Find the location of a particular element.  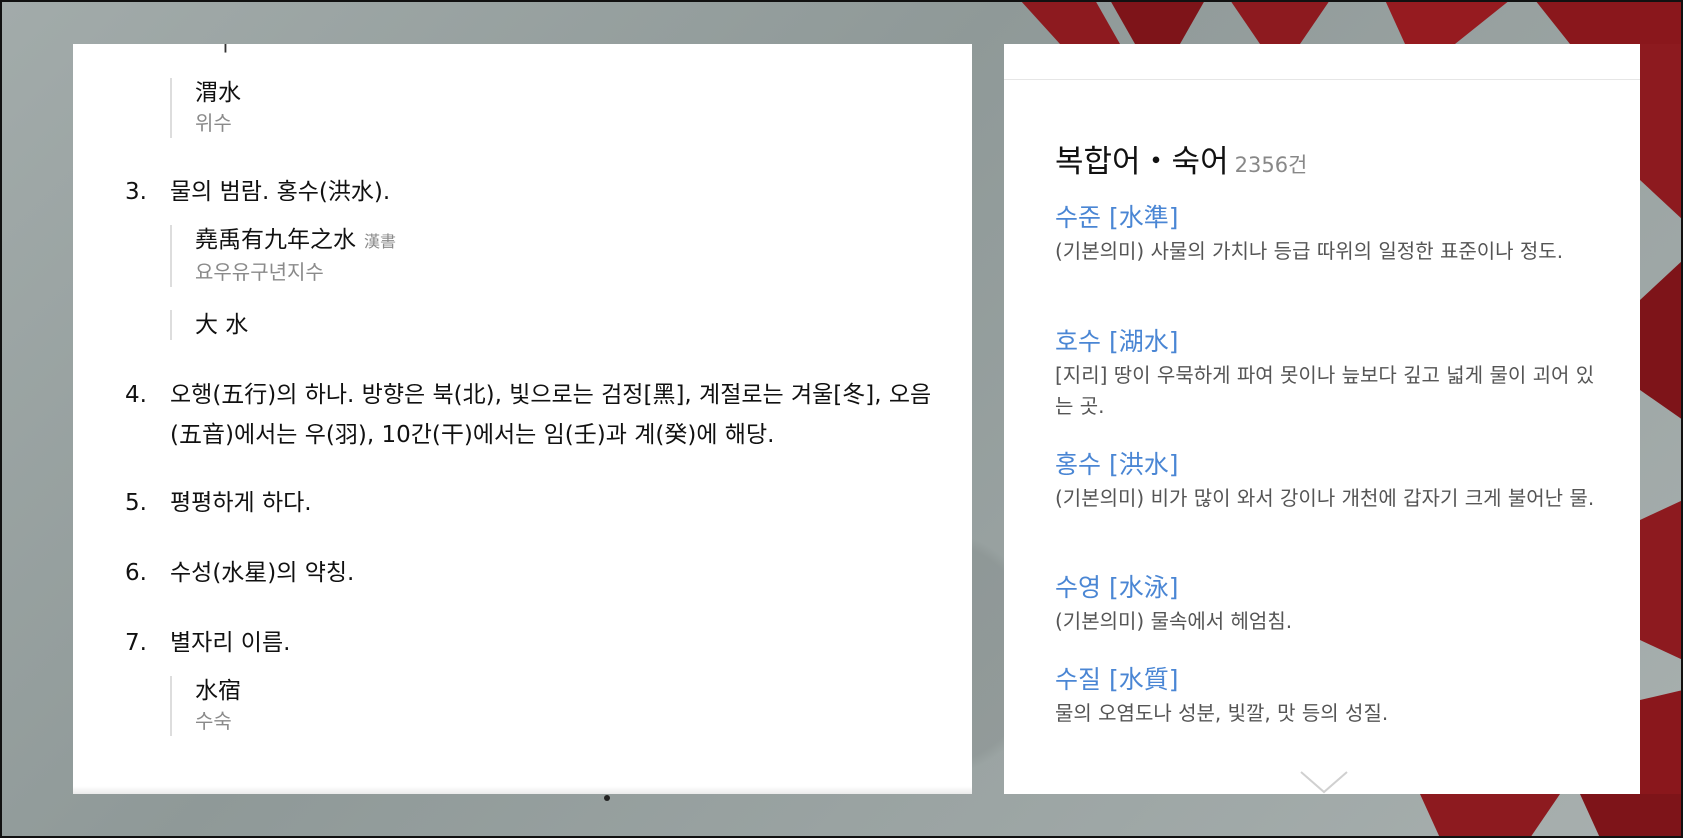

definition-item: 3. 물의 범람. 홍수(洪水). is located at coordinates (530, 192).